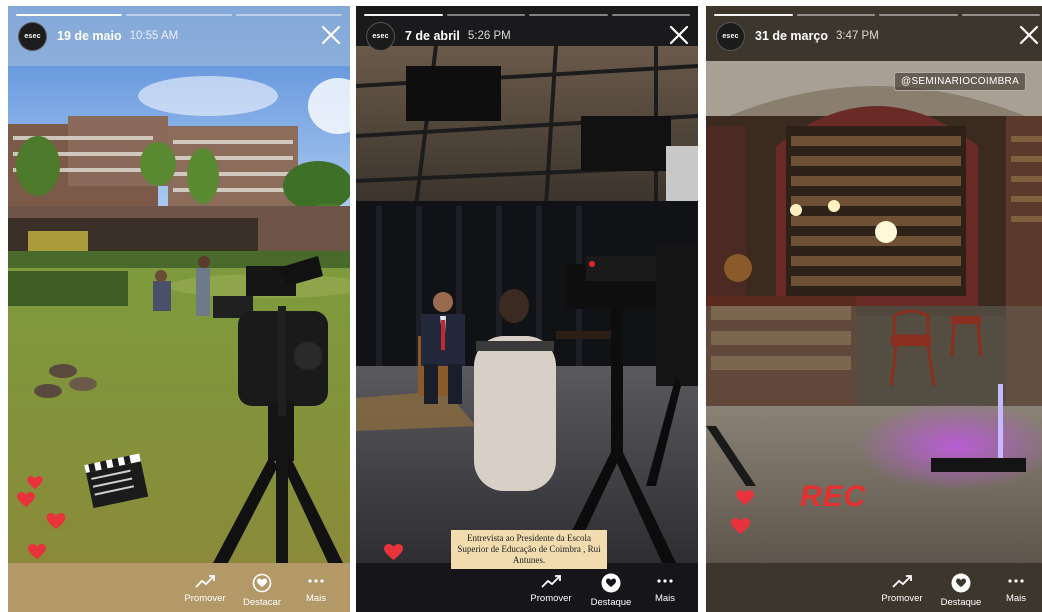 Image resolution: width=1042 pixels, height=612 pixels. I want to click on story-header: esec 7 de abril 5:26 PM, so click(528, 36).